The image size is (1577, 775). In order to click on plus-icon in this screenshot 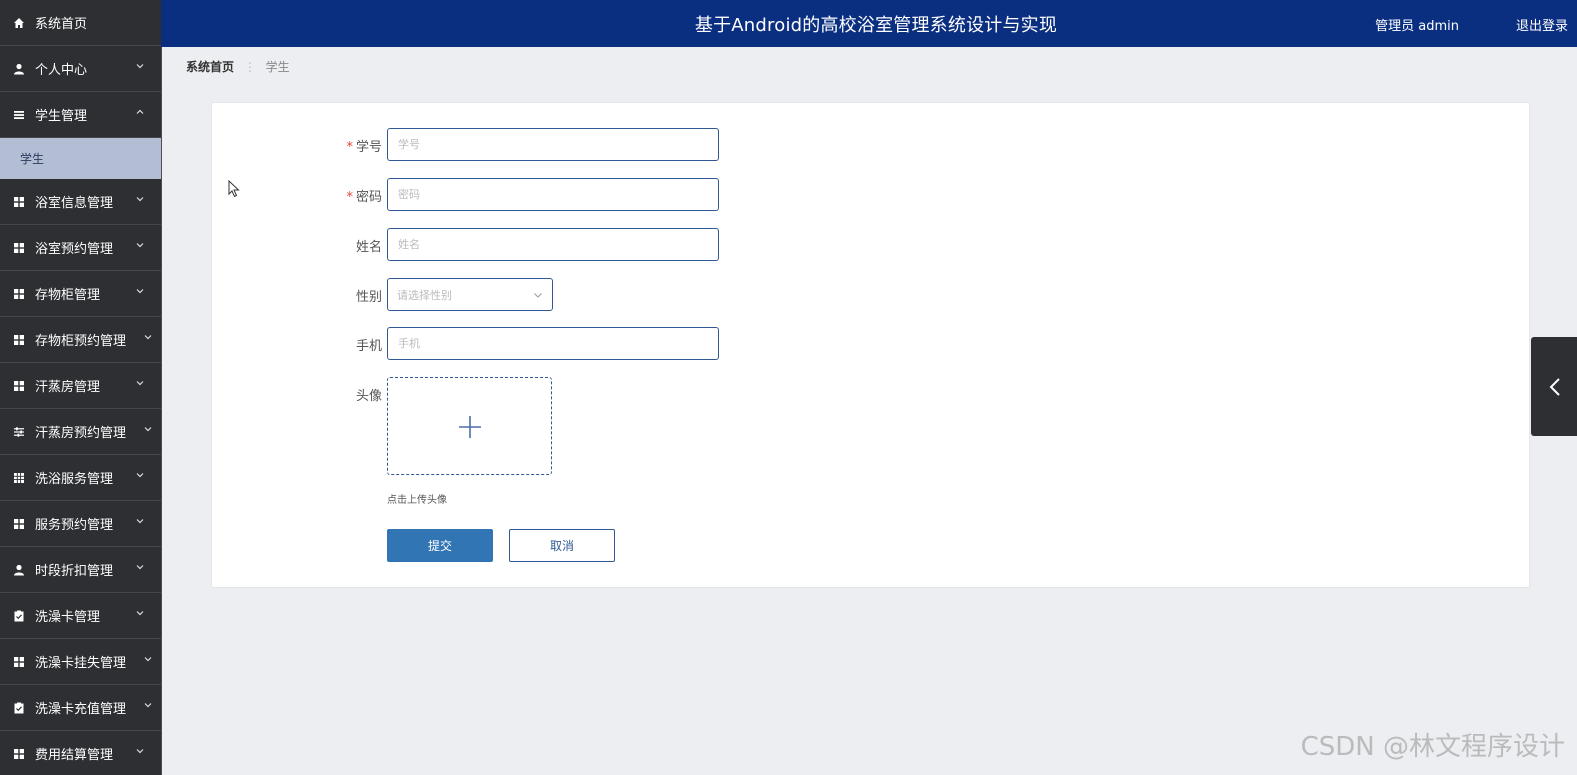, I will do `click(470, 427)`.